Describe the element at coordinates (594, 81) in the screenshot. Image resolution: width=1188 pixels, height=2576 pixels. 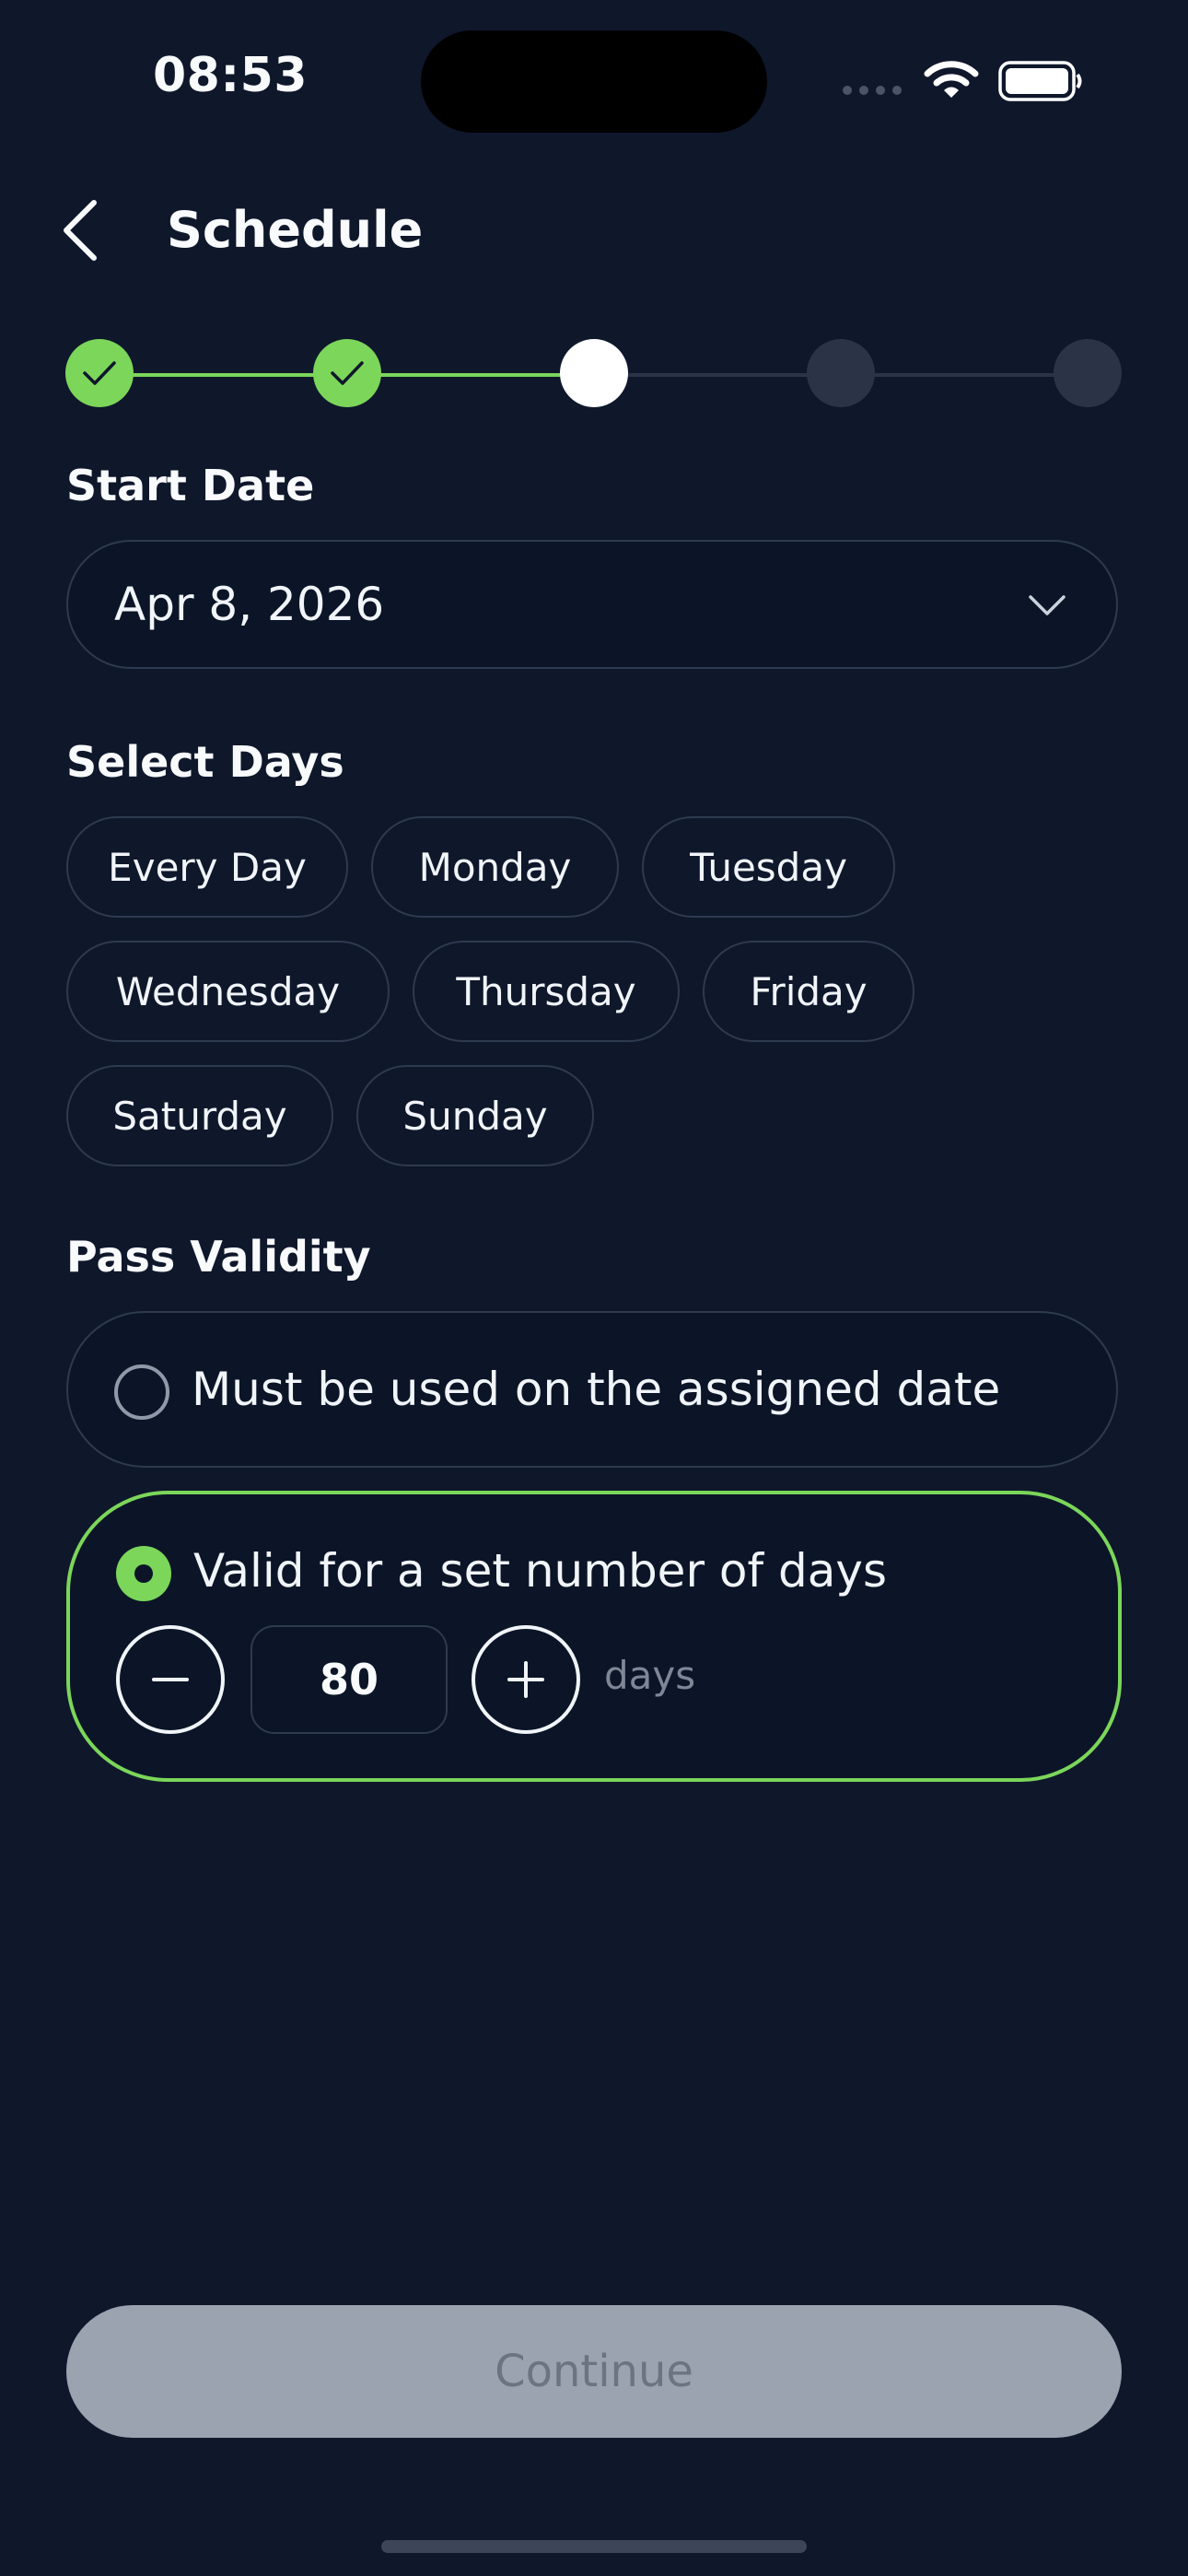
I see `dynamic-island` at that location.